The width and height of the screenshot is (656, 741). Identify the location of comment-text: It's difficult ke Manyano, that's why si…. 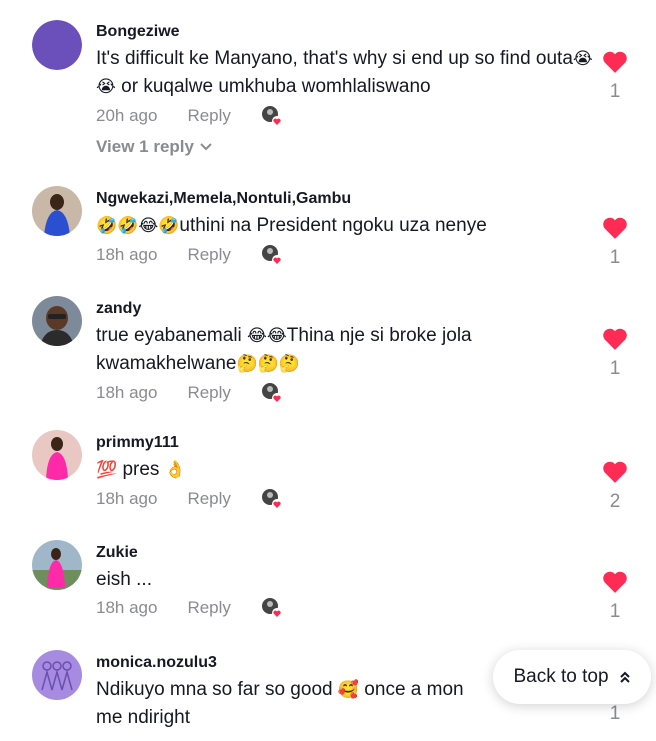
(344, 72).